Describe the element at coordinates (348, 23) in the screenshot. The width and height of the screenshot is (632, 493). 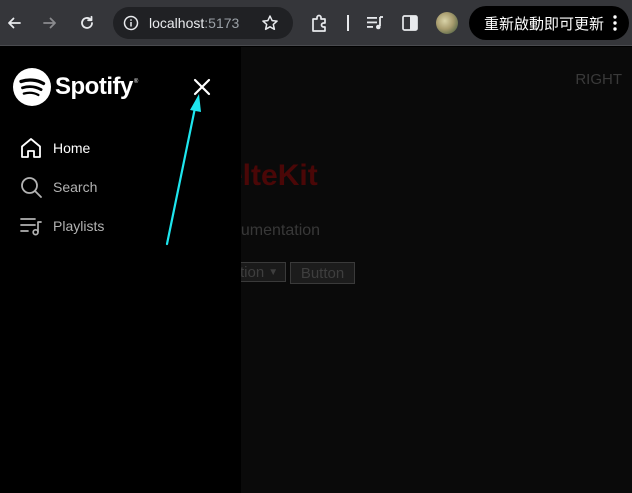
I see `toolbar-divider` at that location.